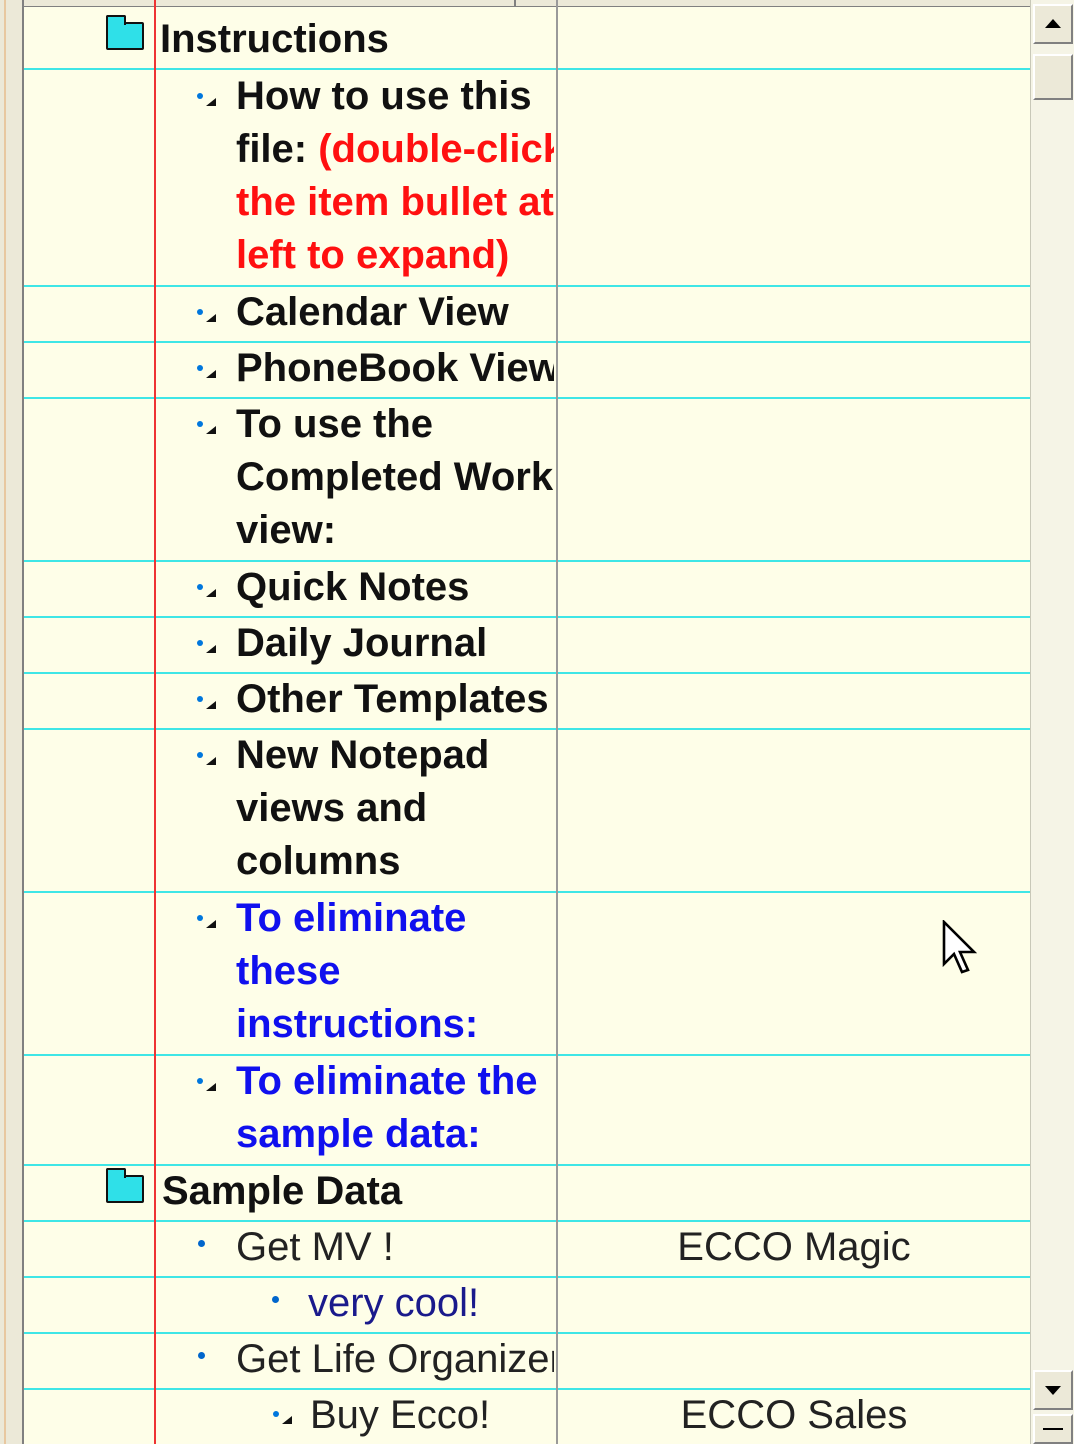 This screenshot has height=1444, width=1074. What do you see at coordinates (395, 368) in the screenshot?
I see `outline-item: PhoneBook View` at bounding box center [395, 368].